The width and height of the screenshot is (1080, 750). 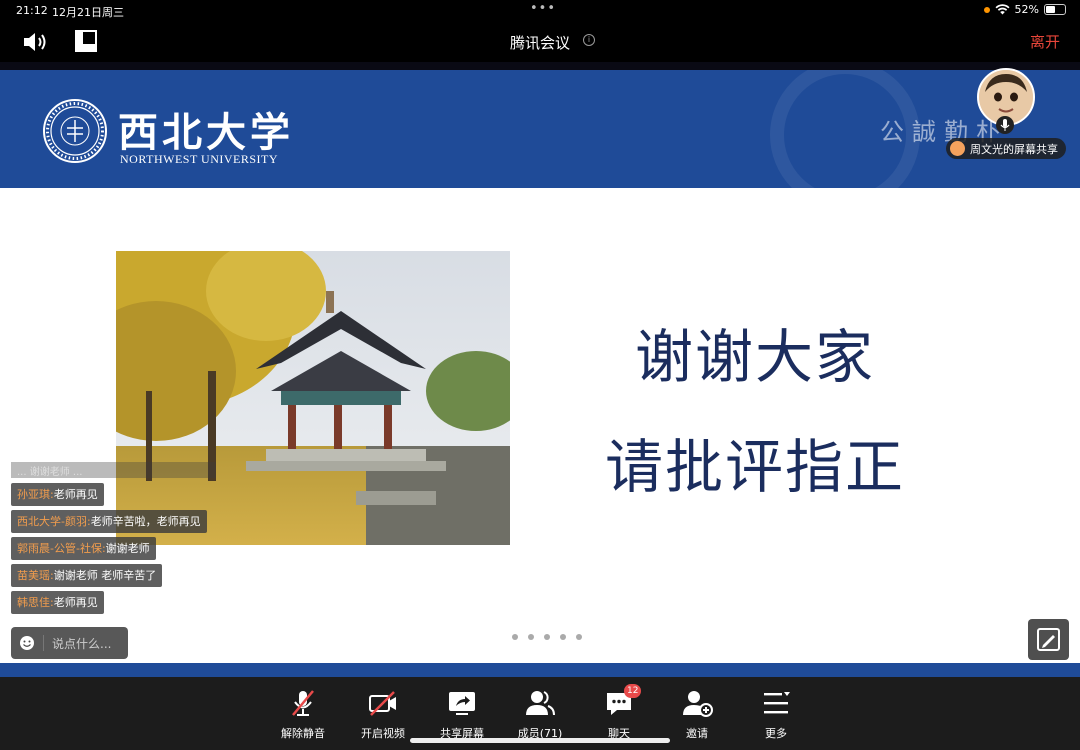 I want to click on chat-sender: 韩思佳:, so click(x=35, y=602).